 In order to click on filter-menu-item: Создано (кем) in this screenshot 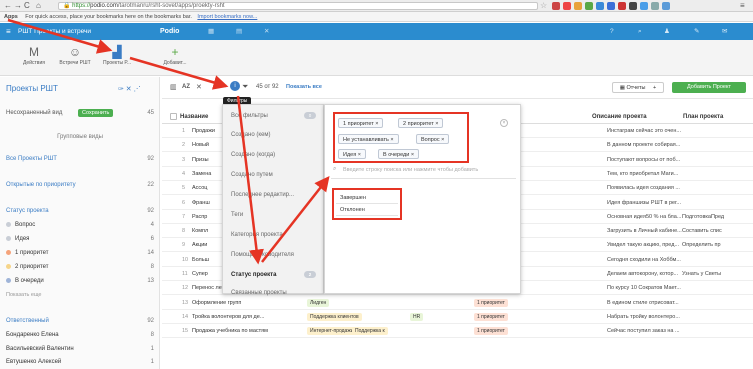, I will do `click(276, 135)`.